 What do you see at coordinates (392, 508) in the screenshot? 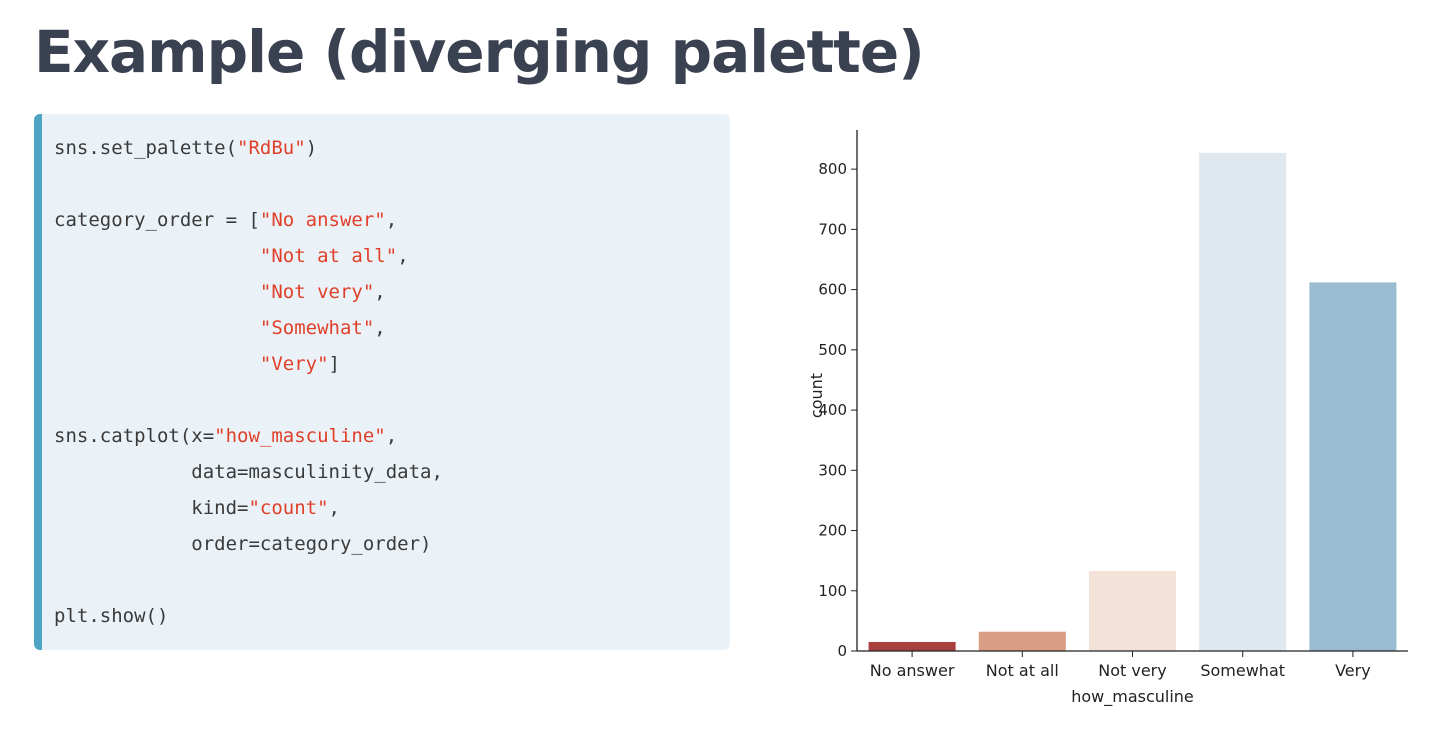
I see `code-line: kind="count",` at bounding box center [392, 508].